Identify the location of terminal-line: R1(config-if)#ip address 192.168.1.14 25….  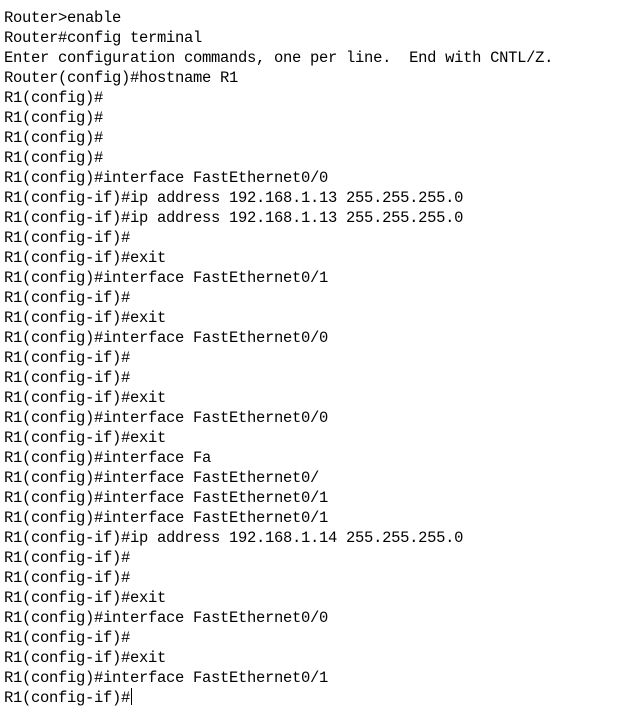
(234, 538).